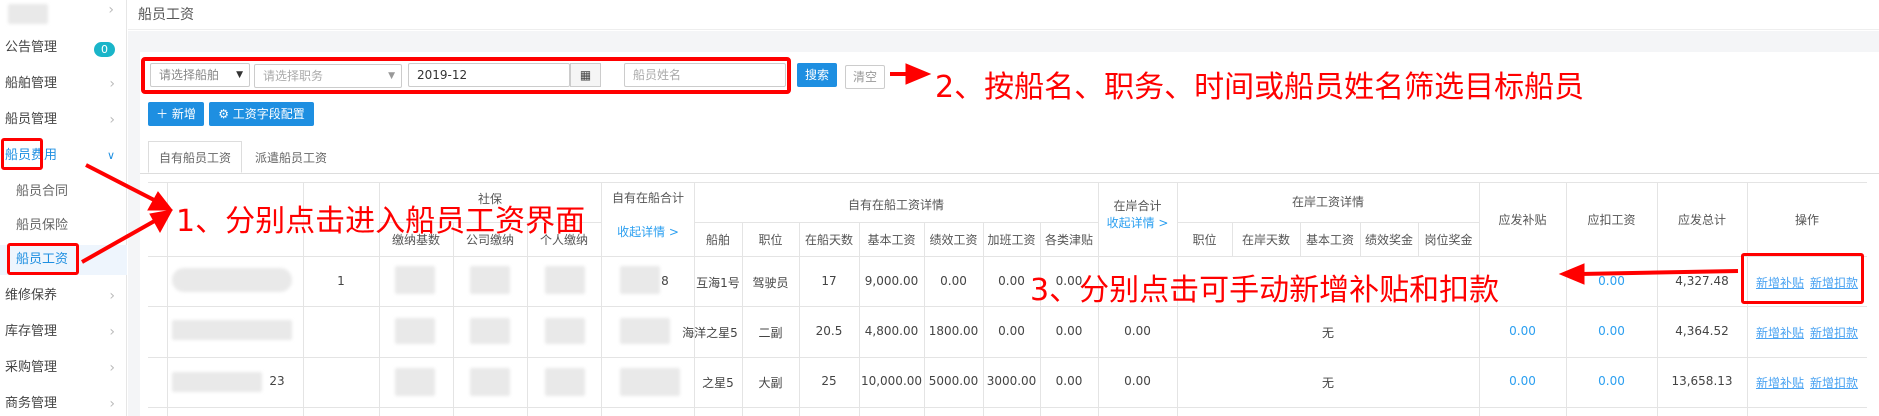  I want to click on perf-salary: 1800.00, so click(953, 331).